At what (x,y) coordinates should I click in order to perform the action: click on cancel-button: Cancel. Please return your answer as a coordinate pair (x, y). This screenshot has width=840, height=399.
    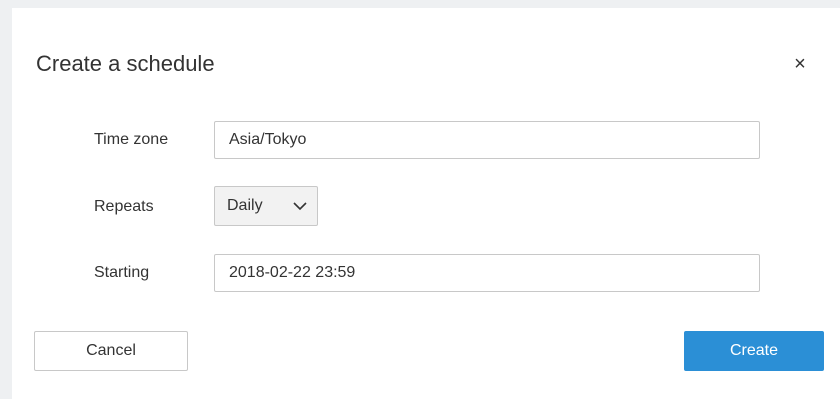
    Looking at the image, I should click on (111, 351).